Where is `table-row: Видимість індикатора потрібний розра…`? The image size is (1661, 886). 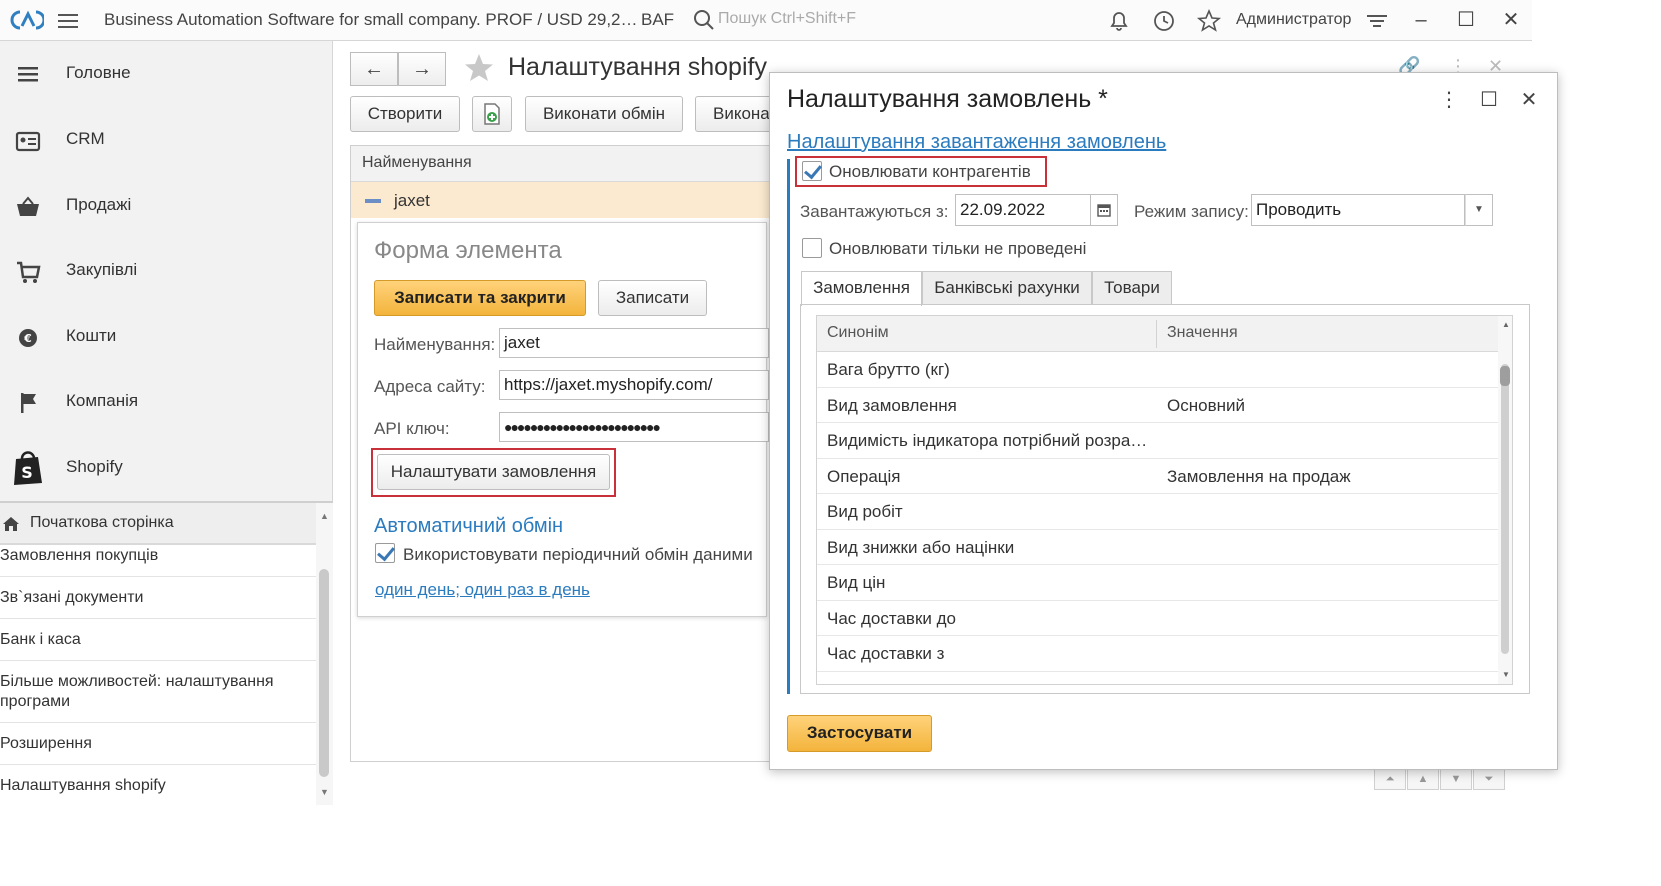 table-row: Видимість індикатора потрібний розра… is located at coordinates (1157, 441).